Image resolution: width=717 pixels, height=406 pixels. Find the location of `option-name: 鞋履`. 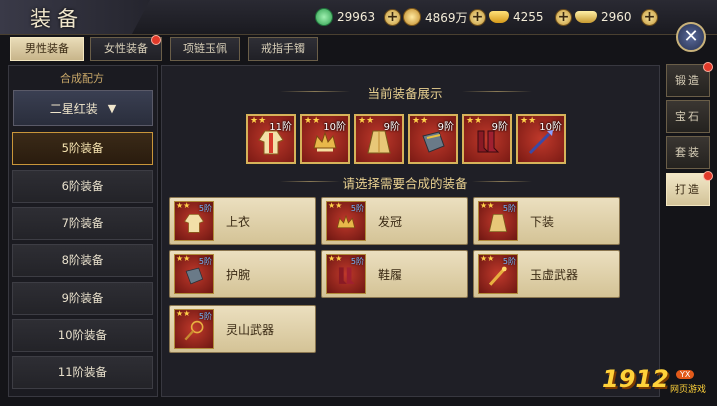

option-name: 鞋履 is located at coordinates (390, 275).